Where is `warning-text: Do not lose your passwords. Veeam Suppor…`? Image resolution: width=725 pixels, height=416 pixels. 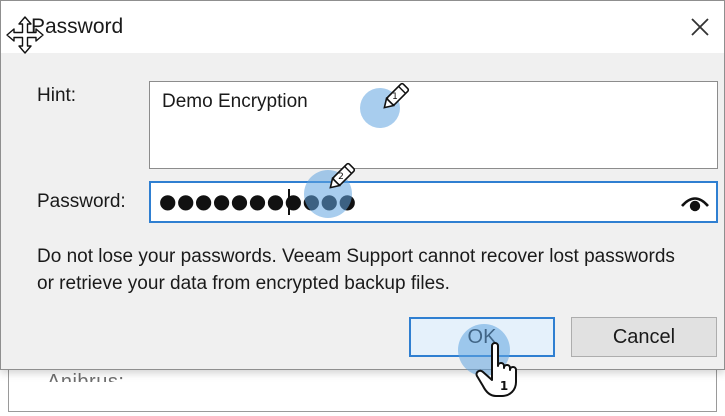 warning-text: Do not lose your passwords. Veeam Suppor… is located at coordinates (356, 270).